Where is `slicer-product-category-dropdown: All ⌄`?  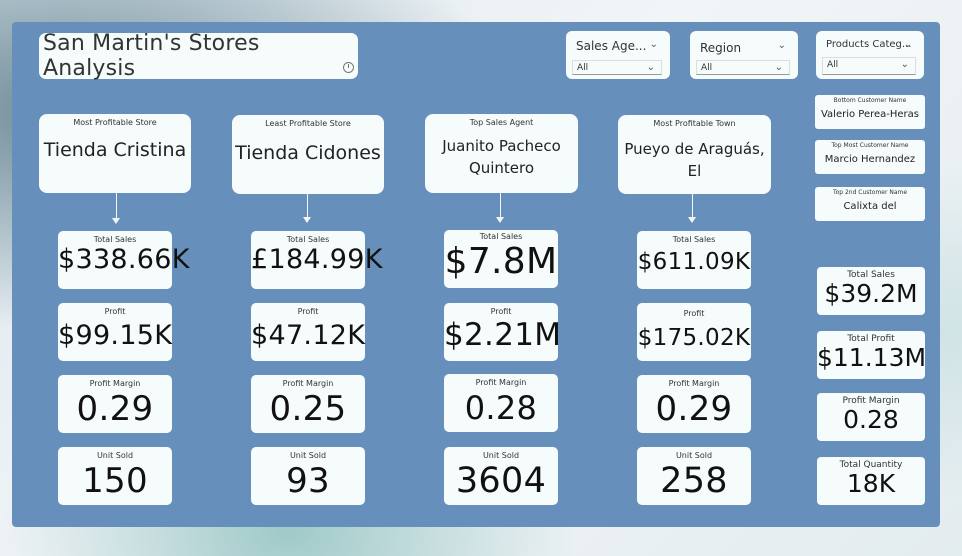 slicer-product-category-dropdown: All ⌄ is located at coordinates (869, 66).